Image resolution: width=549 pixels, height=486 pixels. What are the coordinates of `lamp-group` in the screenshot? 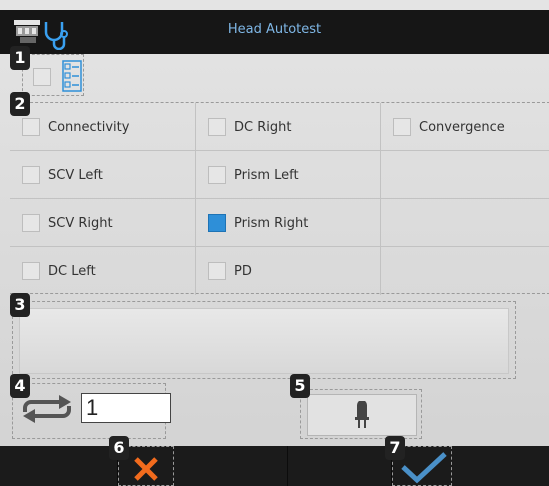 It's located at (361, 414).